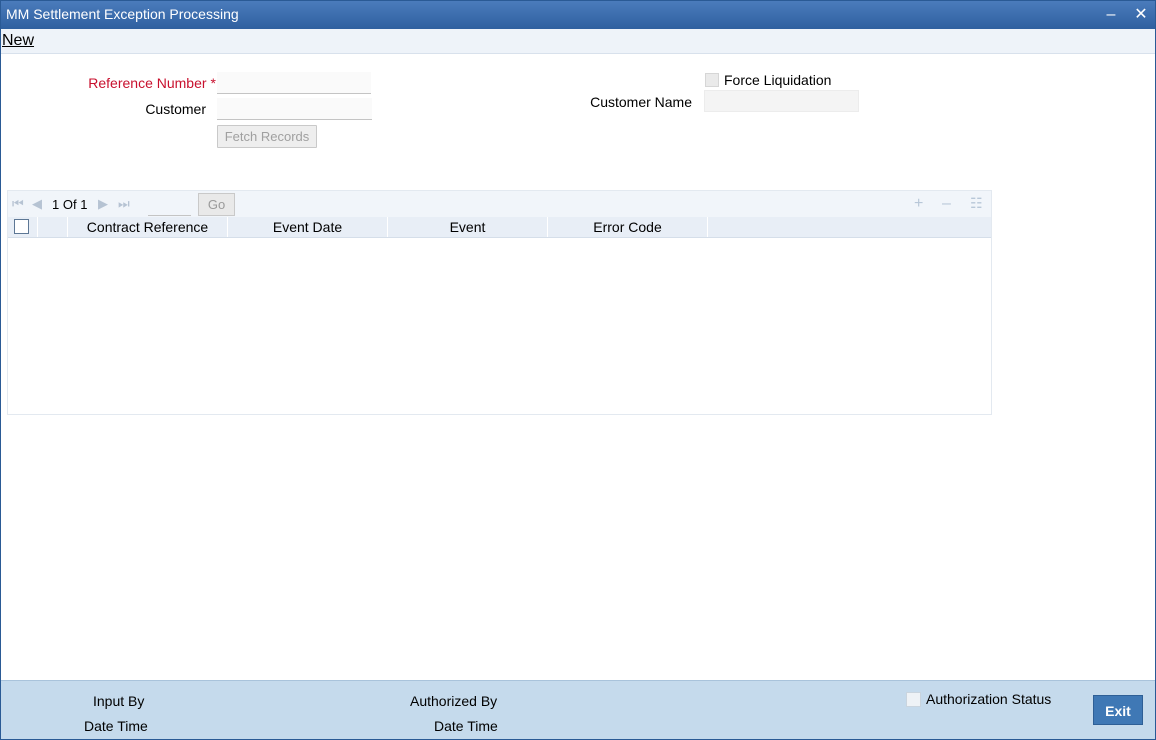 The height and width of the screenshot is (740, 1156). I want to click on auth-date-time-label: Date Time, so click(466, 726).